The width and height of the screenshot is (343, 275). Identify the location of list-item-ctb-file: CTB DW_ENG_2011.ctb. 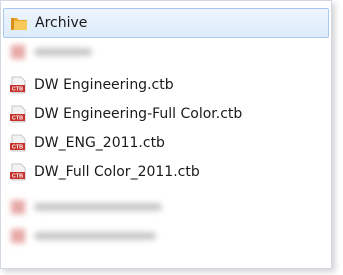
(166, 143).